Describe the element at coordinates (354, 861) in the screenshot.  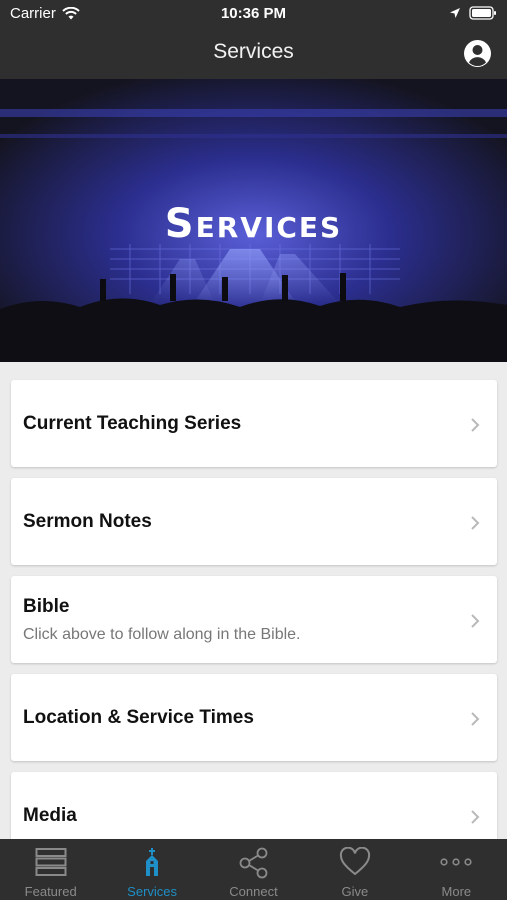
I see `heart-icon` at that location.